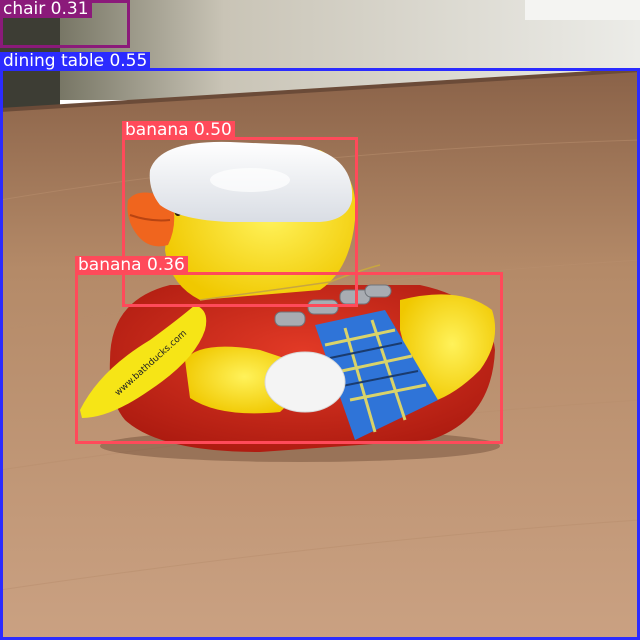  Describe the element at coordinates (131, 265) in the screenshot. I see `detection-label-banana-2: banana 0.36` at that location.